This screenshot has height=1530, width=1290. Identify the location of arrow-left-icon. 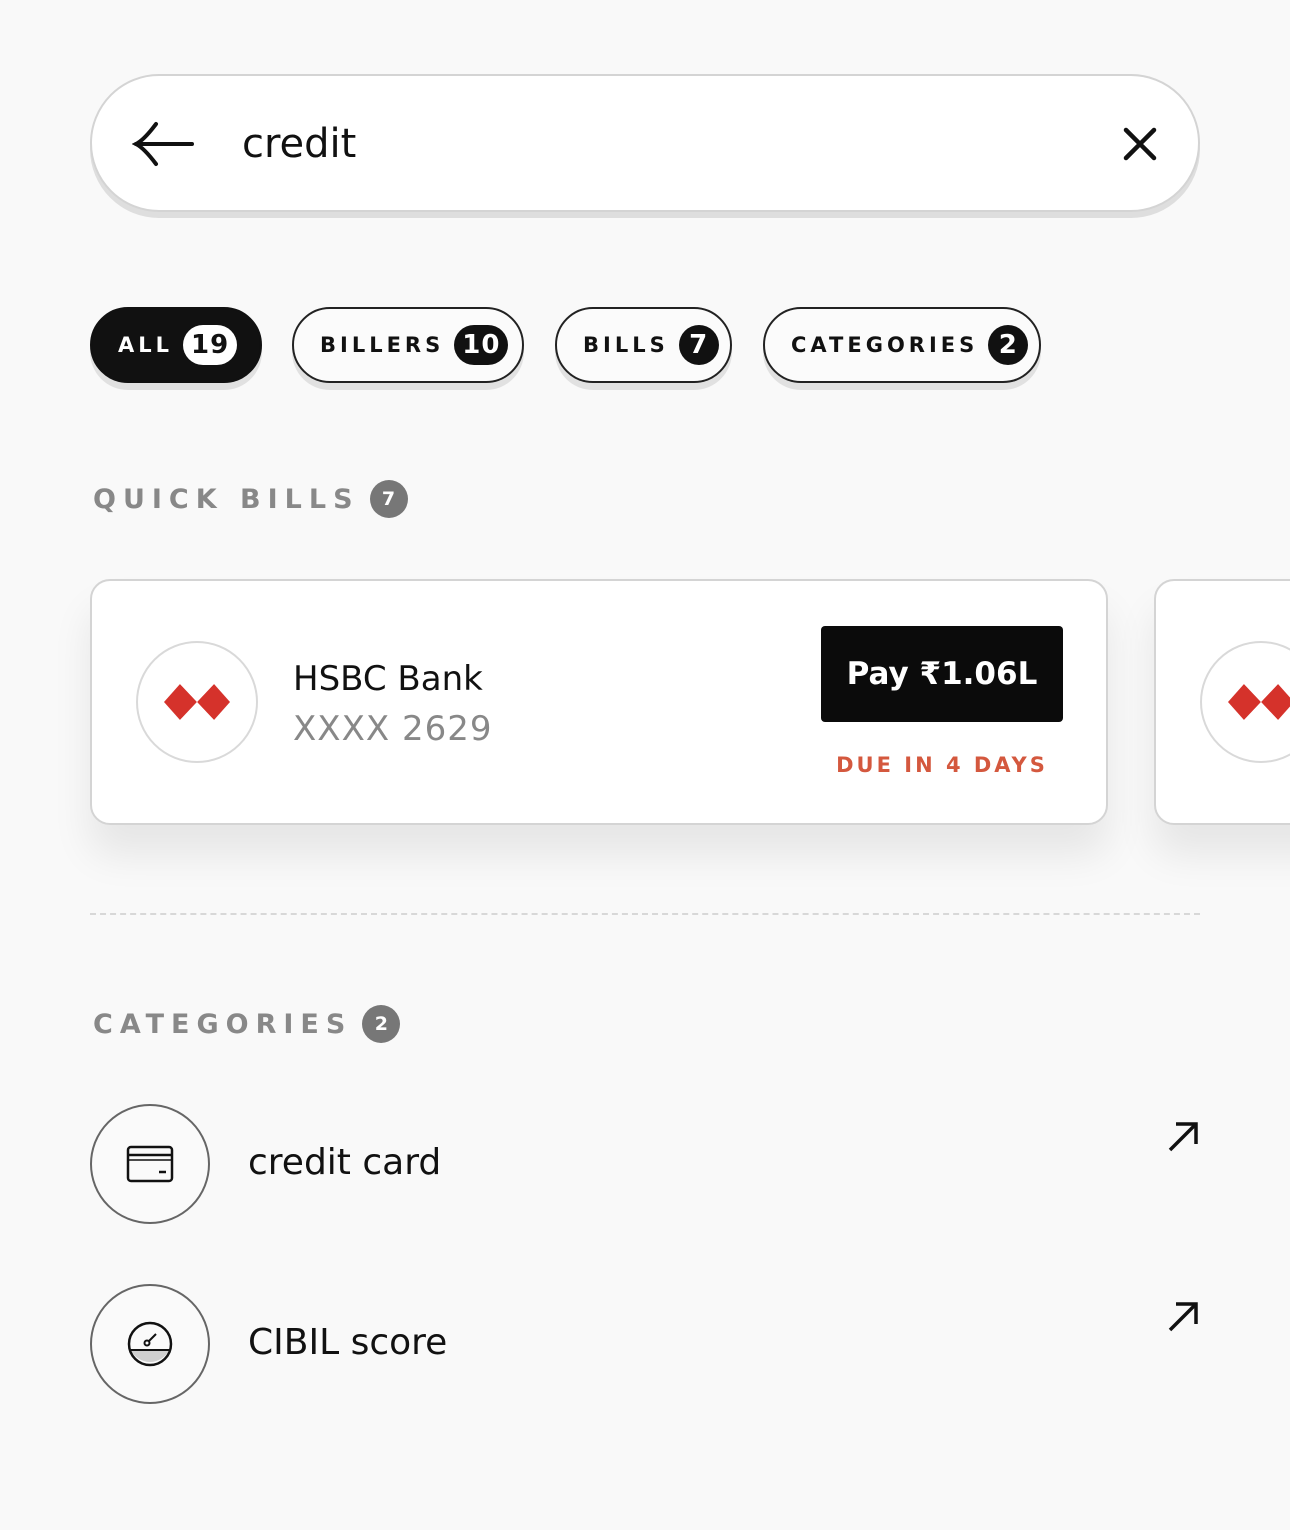
(162, 144).